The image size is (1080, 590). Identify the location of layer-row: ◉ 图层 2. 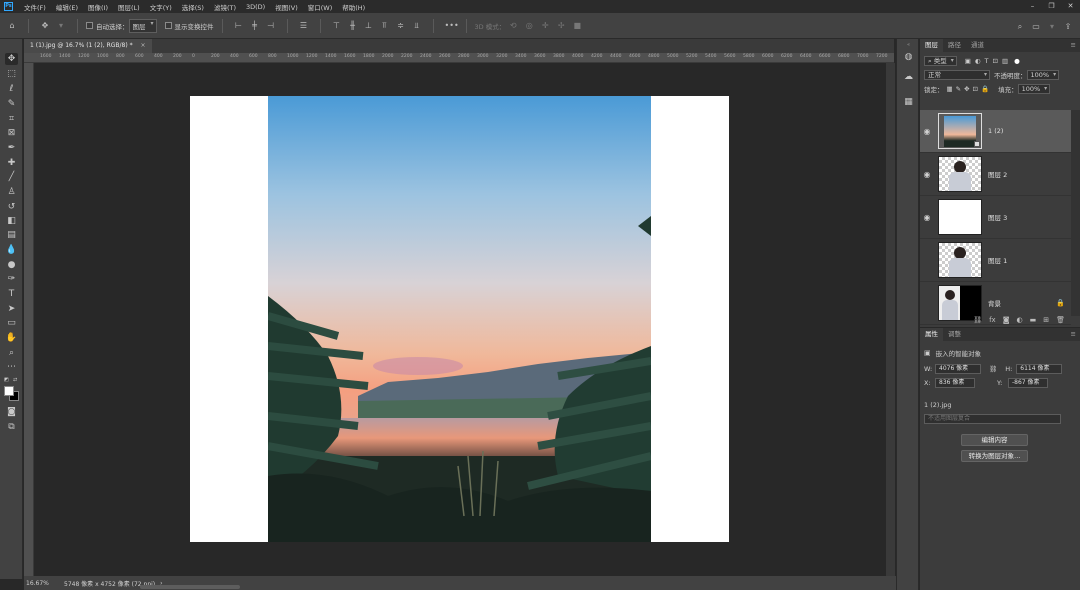
(995, 174).